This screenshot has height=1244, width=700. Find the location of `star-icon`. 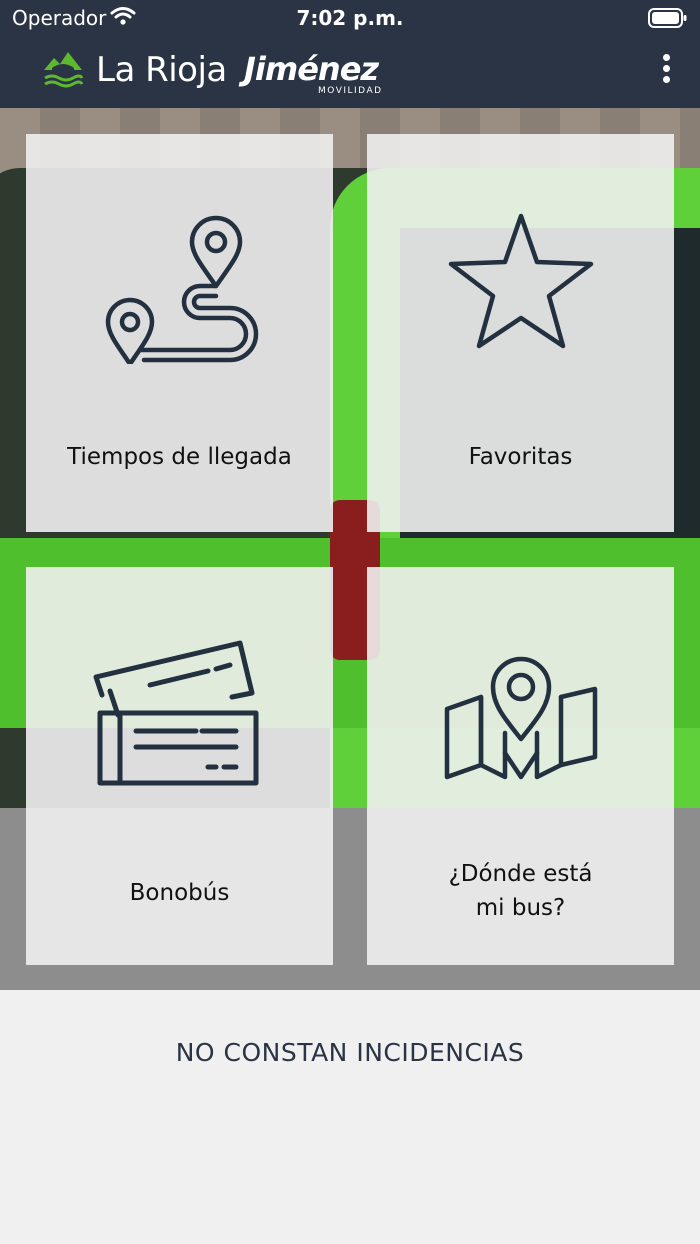

star-icon is located at coordinates (520, 279).